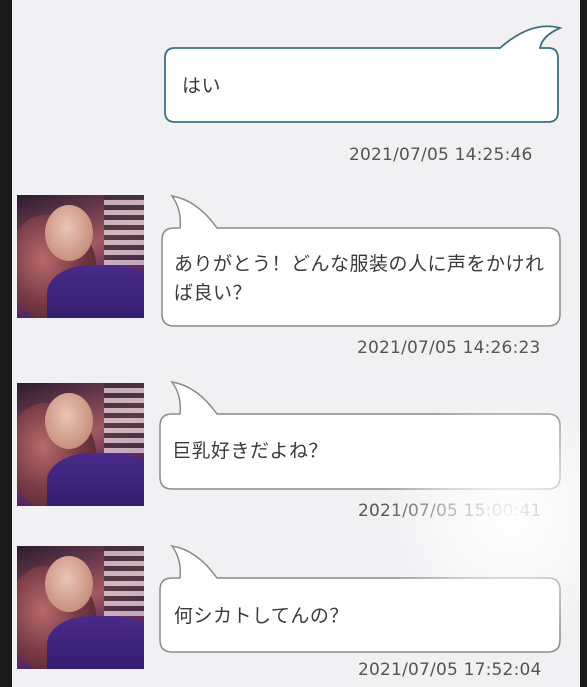 Image resolution: width=587 pixels, height=687 pixels. Describe the element at coordinates (450, 670) in the screenshot. I see `message-timestamp: 2021/07/05 17:52:04` at that location.